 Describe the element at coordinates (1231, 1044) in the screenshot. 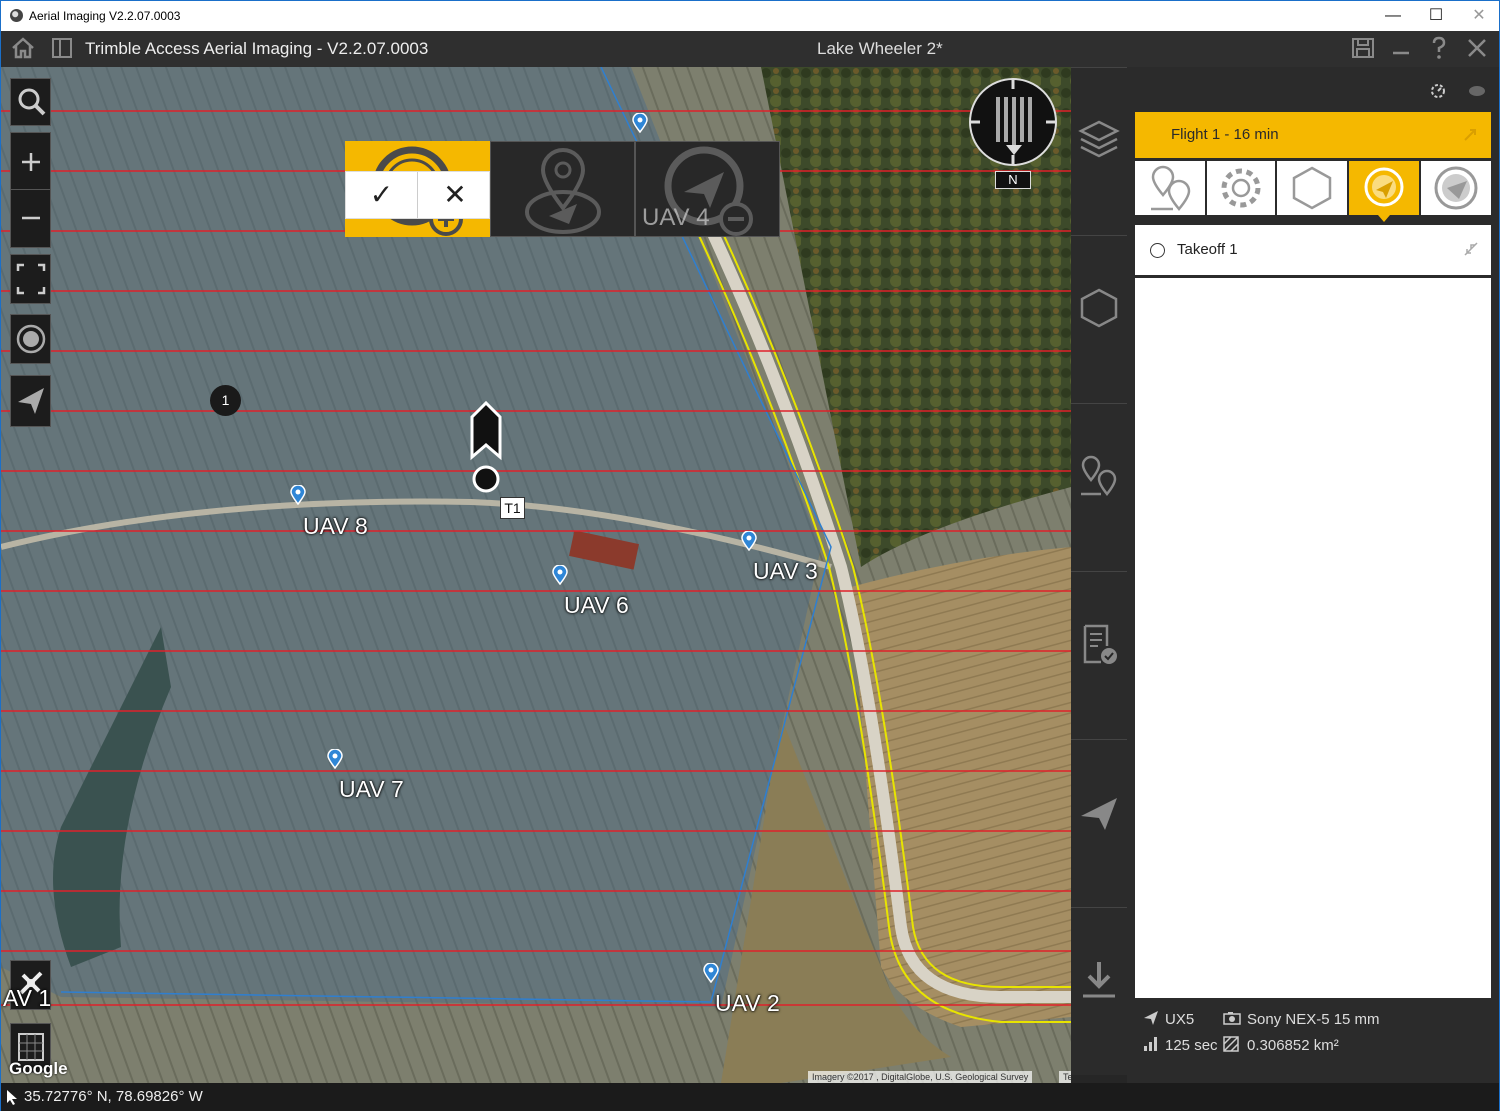

I see `area-icon` at that location.